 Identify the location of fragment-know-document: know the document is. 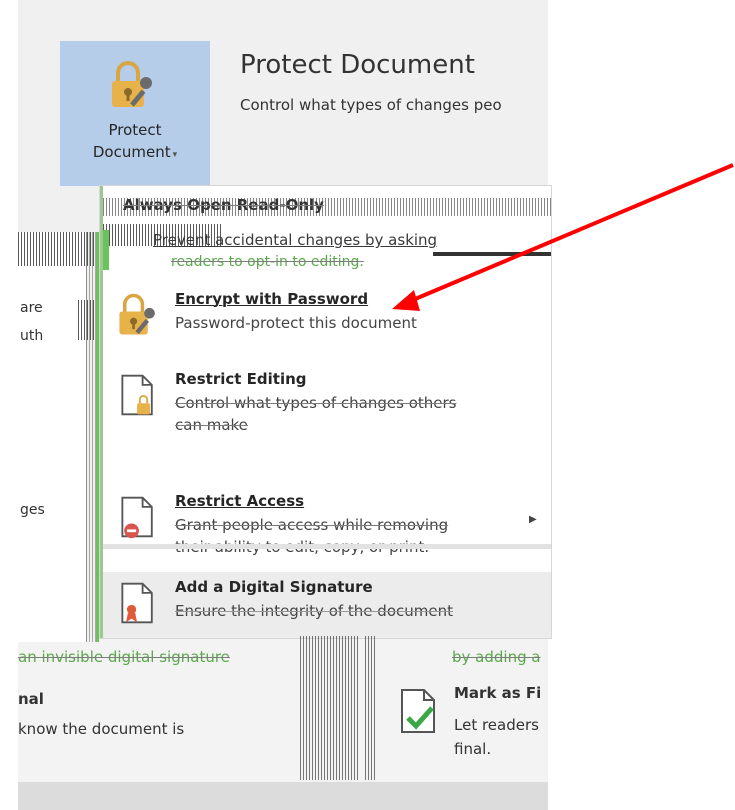
(101, 729).